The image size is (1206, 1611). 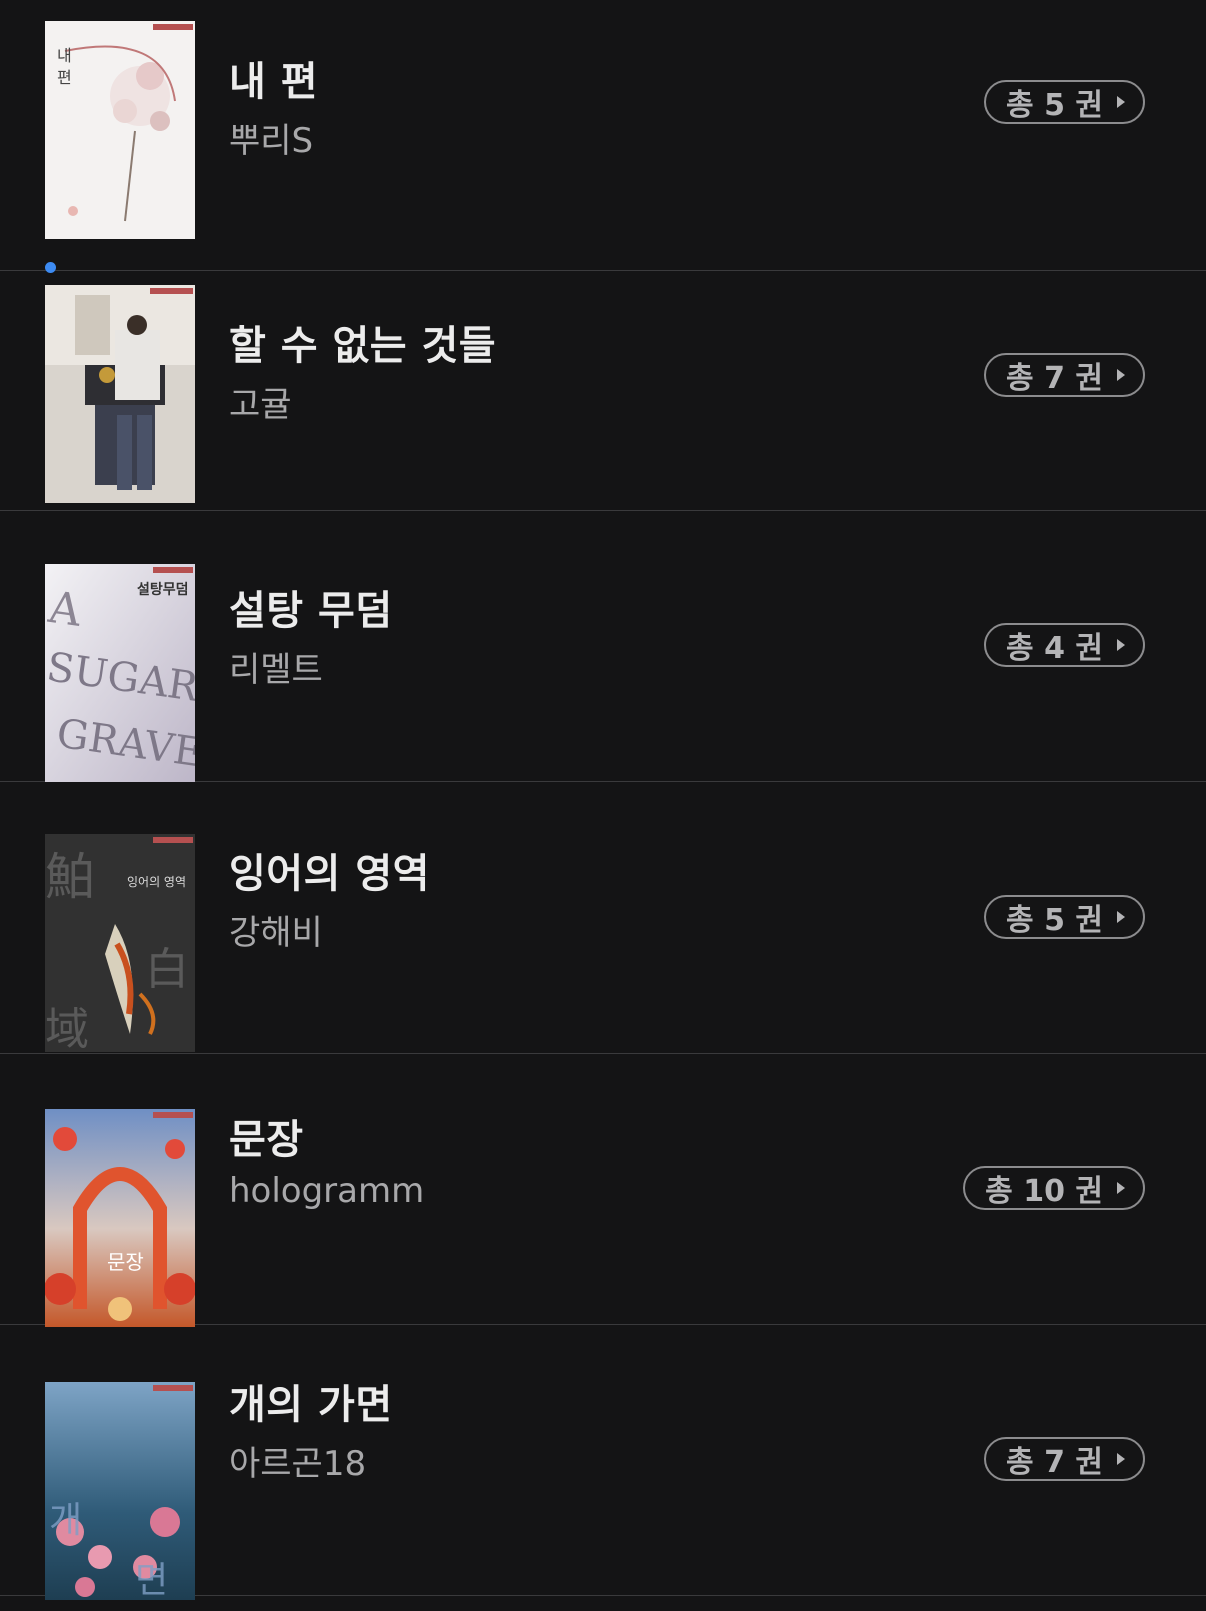 What do you see at coordinates (276, 670) in the screenshot?
I see `book-author: 리멜트` at bounding box center [276, 670].